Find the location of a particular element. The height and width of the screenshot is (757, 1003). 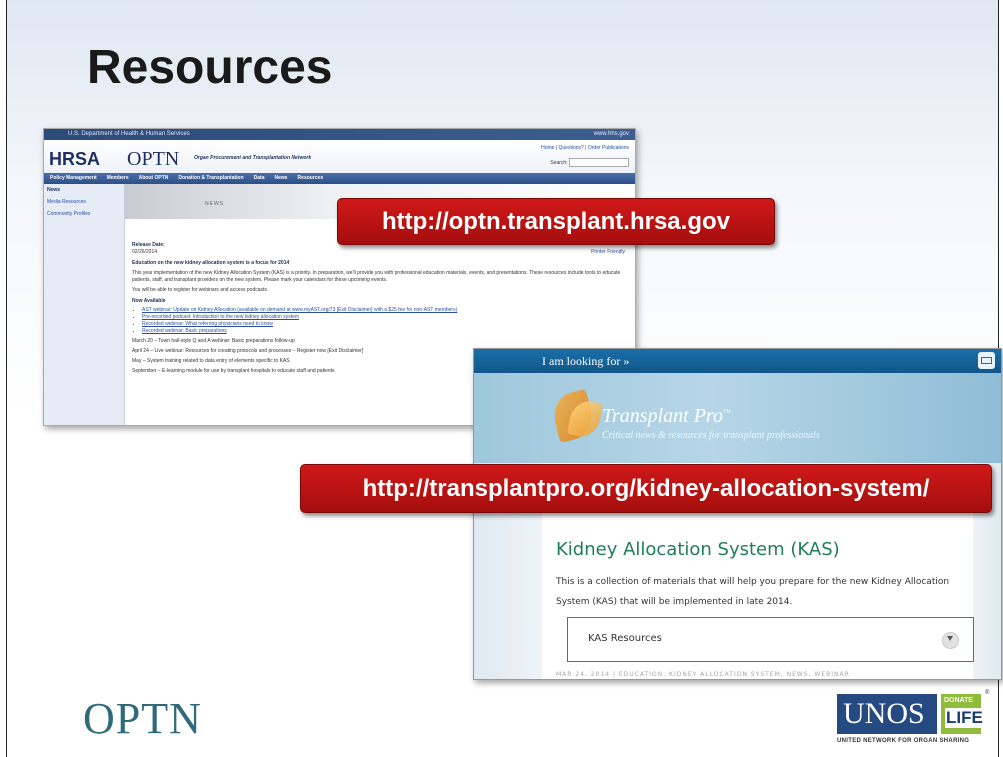

nav-item: Donation & Transplantation is located at coordinates (210, 178).